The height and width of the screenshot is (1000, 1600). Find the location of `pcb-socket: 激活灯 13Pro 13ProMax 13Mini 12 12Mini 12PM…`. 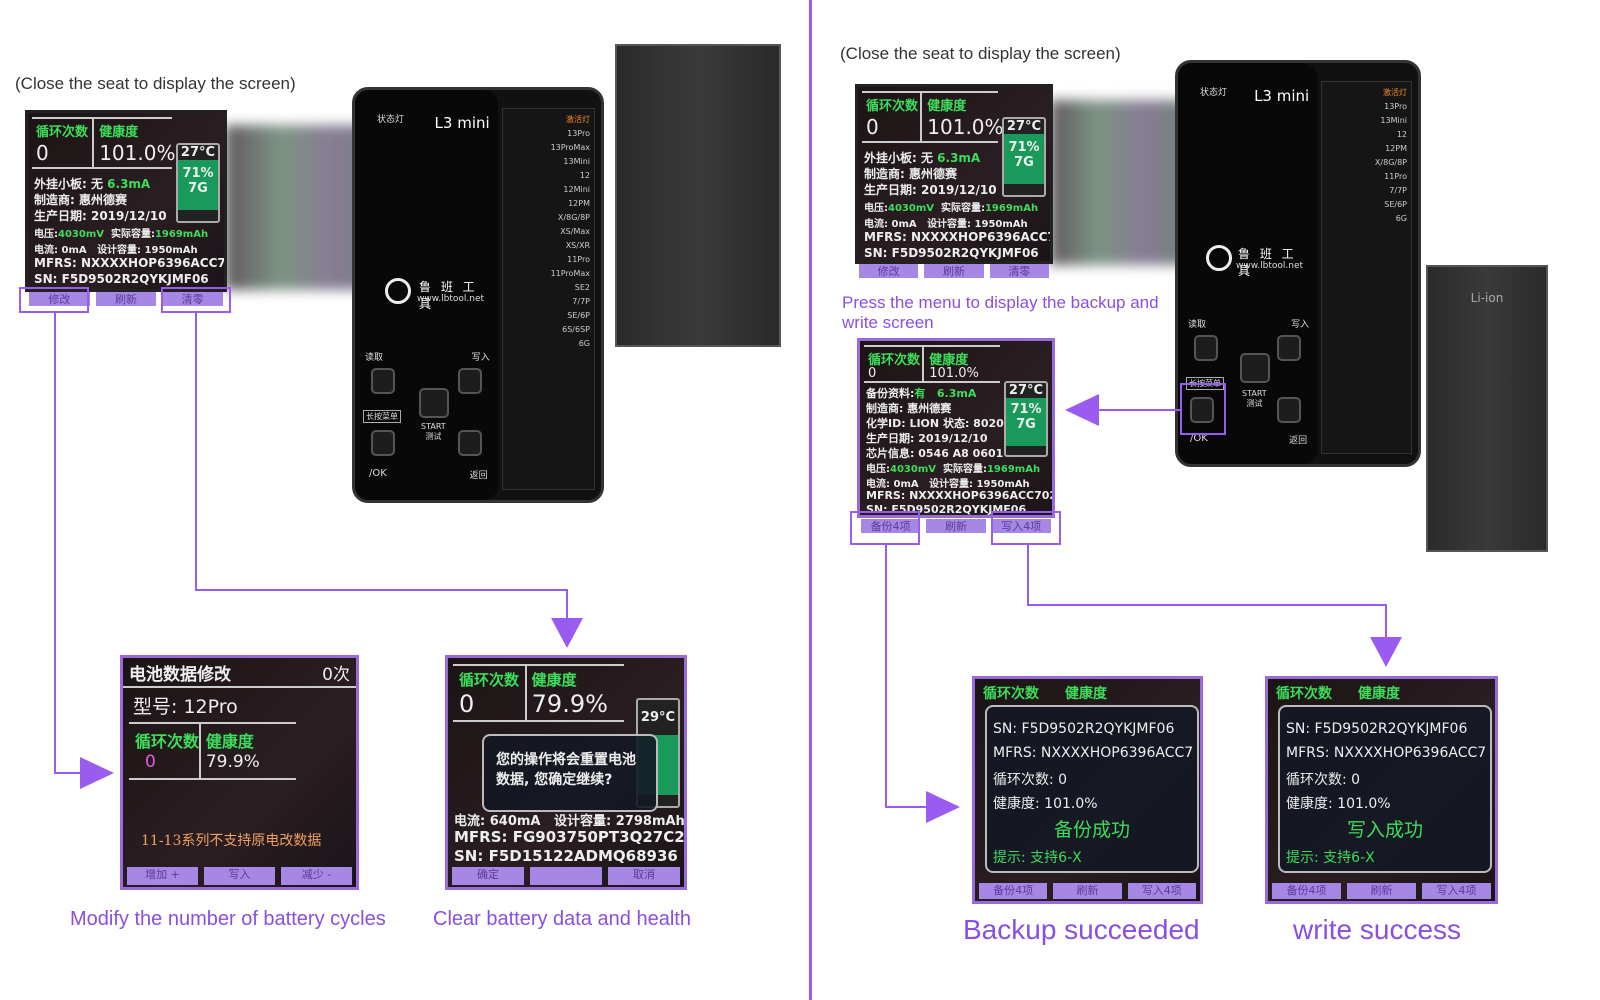

pcb-socket: 激活灯 13Pro 13ProMax 13Mini 12 12Mini 12PM… is located at coordinates (548, 299).